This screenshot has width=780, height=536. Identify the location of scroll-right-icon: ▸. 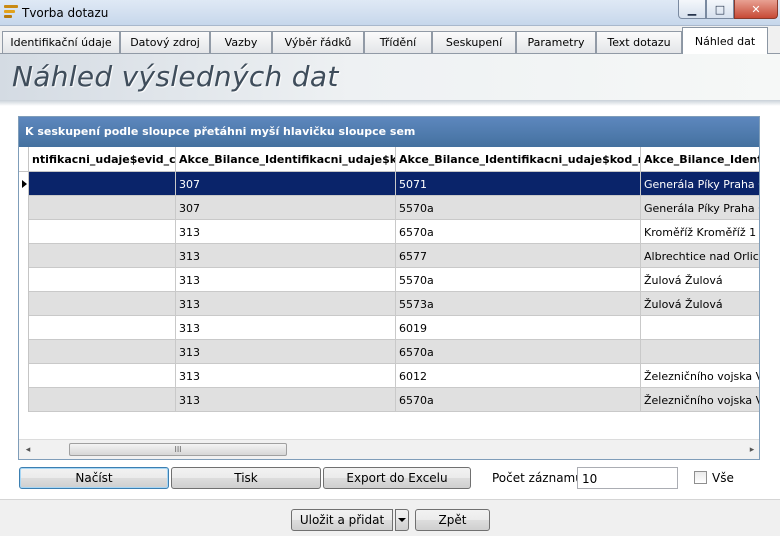
(751, 449).